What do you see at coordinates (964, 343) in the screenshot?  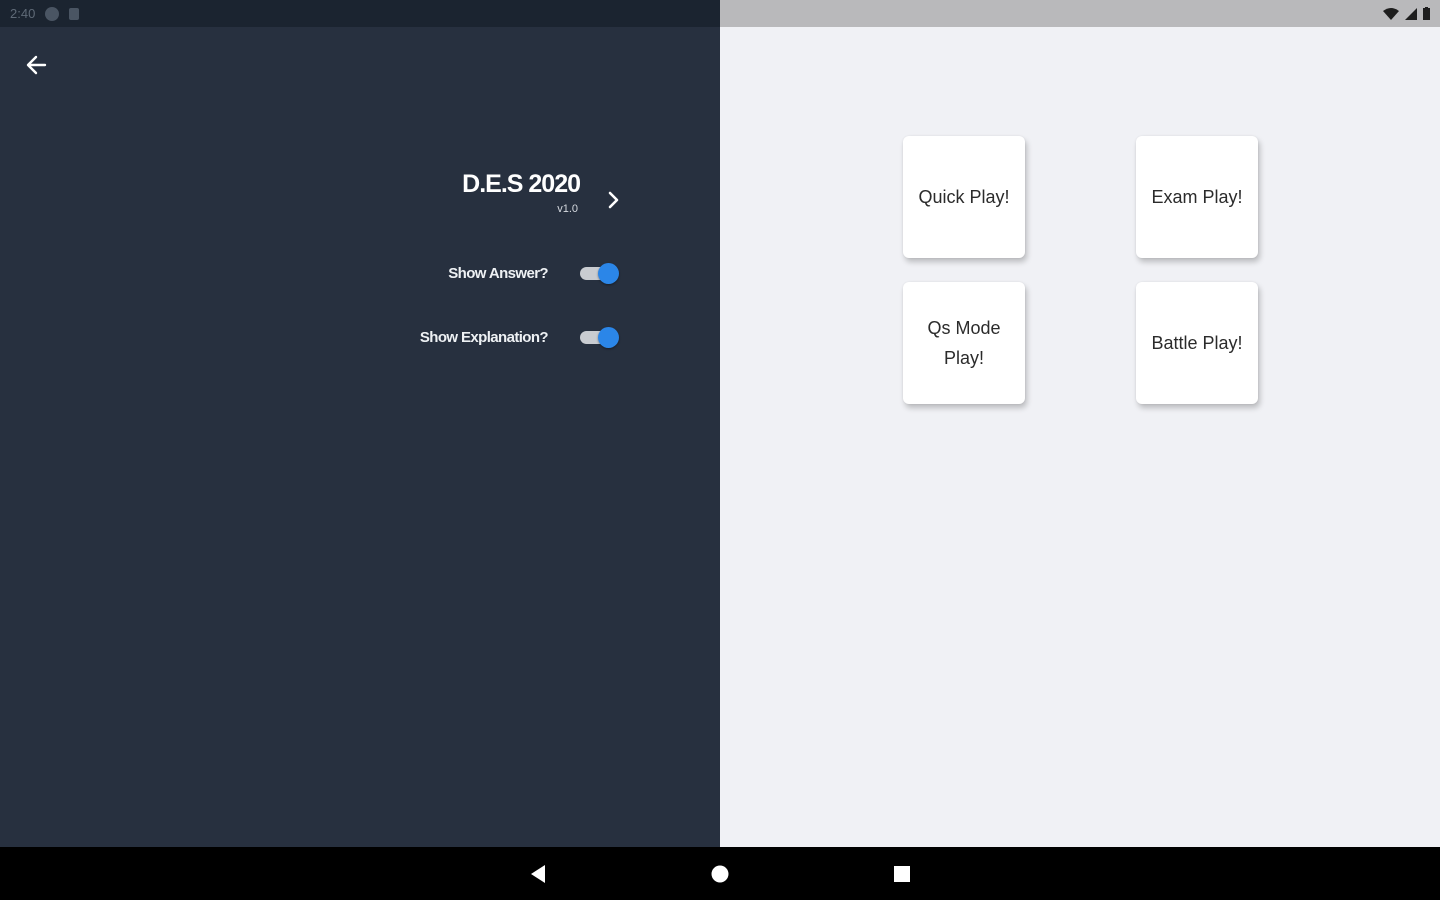 I see `qs-mode-play-button: Qs Mode Play!` at bounding box center [964, 343].